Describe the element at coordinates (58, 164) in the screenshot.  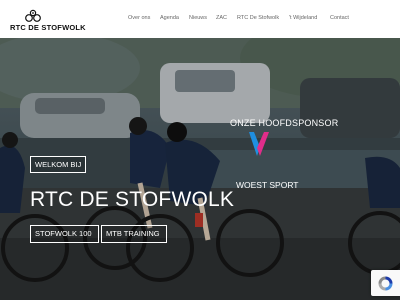
I see `welcome-badge: WELKOM BIJ` at that location.